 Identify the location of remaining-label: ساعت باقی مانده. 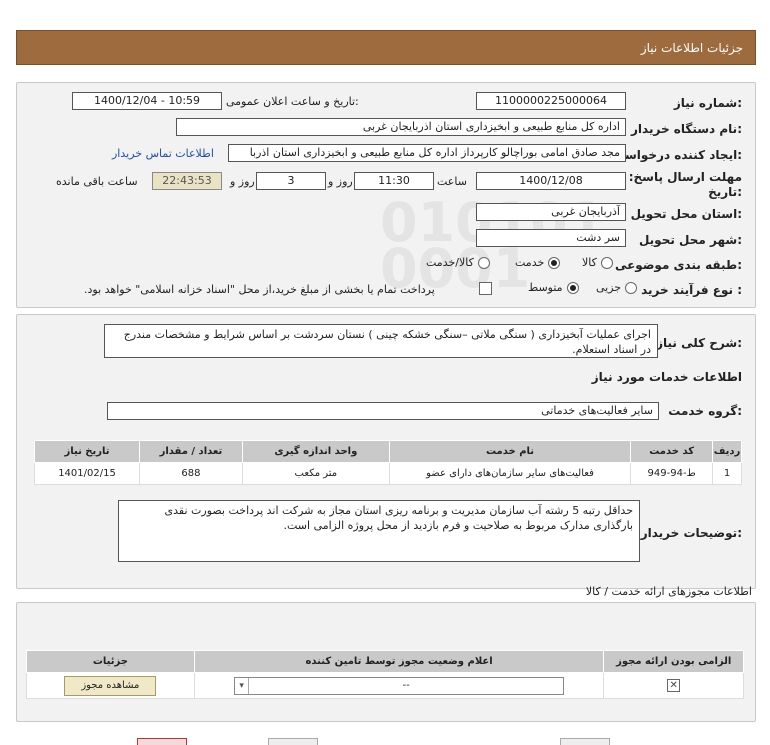
(97, 181).